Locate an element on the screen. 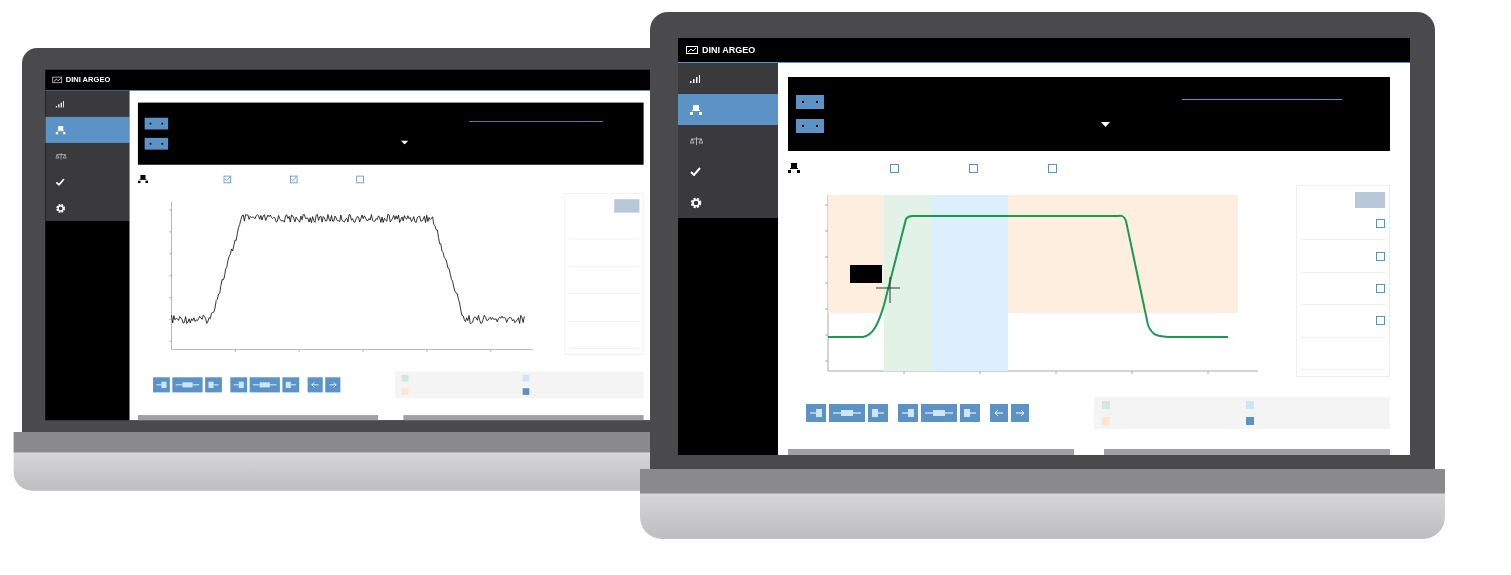 The width and height of the screenshot is (1511, 575). crosshair-icon is located at coordinates (888, 290).